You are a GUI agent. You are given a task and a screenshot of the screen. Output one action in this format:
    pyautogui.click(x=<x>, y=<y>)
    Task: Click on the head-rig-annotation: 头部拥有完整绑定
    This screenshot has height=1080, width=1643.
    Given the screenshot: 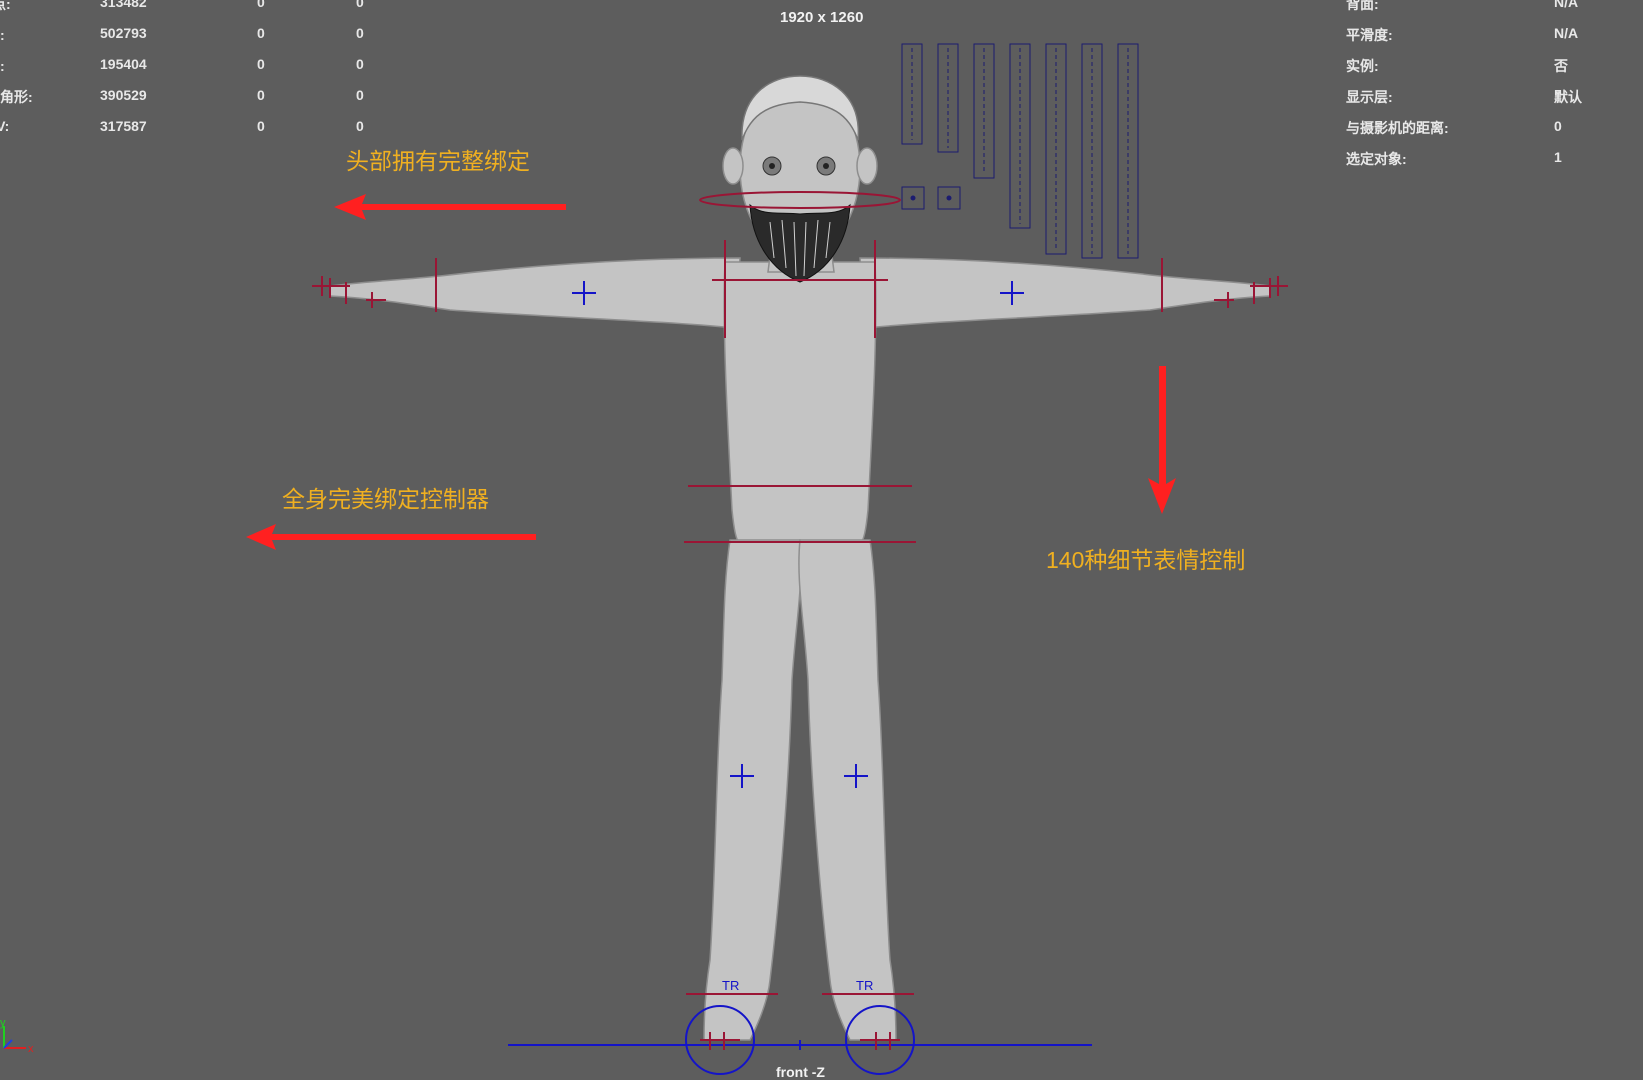 What is the action you would take?
    pyautogui.click(x=438, y=161)
    